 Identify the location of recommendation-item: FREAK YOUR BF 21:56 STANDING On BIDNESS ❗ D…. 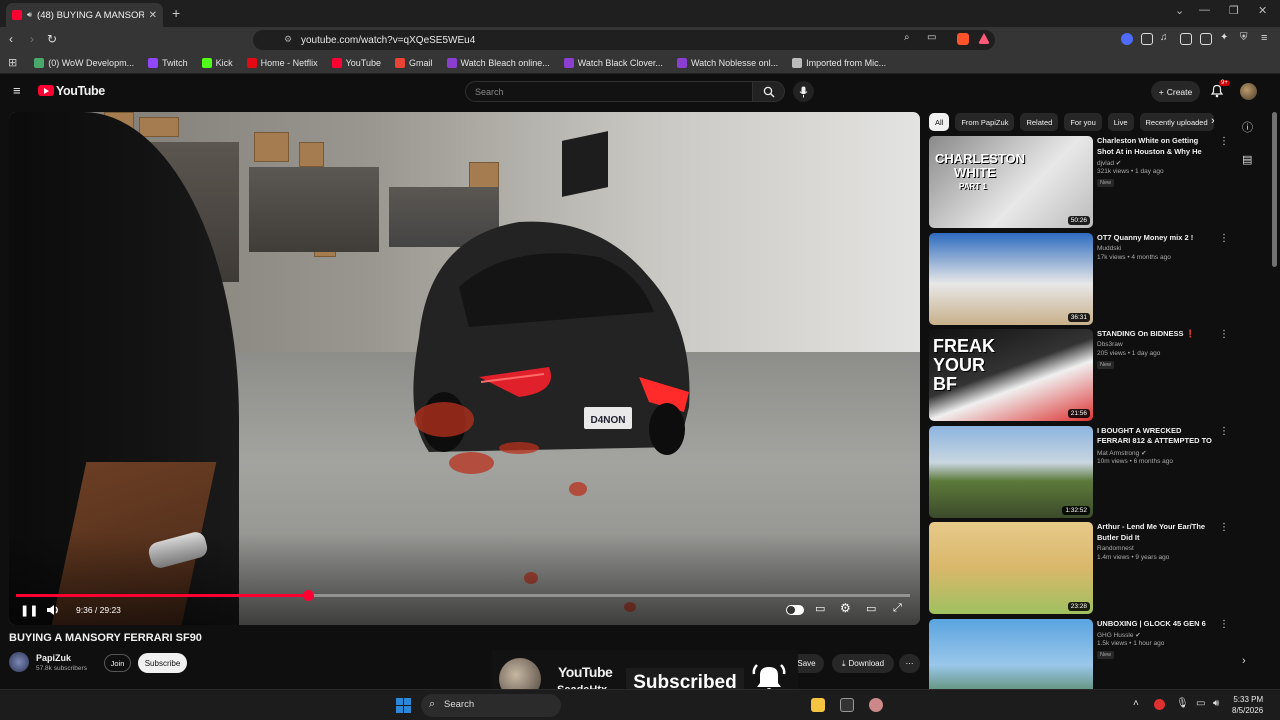
(1079, 375).